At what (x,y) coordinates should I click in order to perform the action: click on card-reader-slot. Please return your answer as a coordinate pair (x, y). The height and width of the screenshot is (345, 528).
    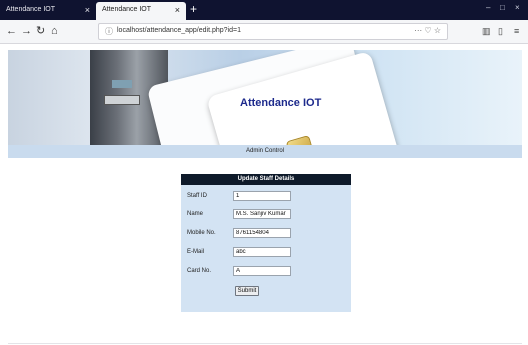
    Looking at the image, I should click on (122, 100).